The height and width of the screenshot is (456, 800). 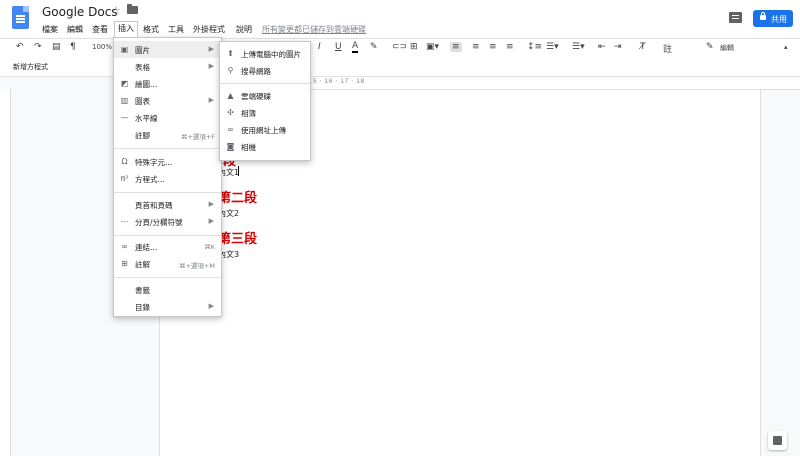 I want to click on bulleted-list-icon: ☰▾, so click(x=578, y=47).